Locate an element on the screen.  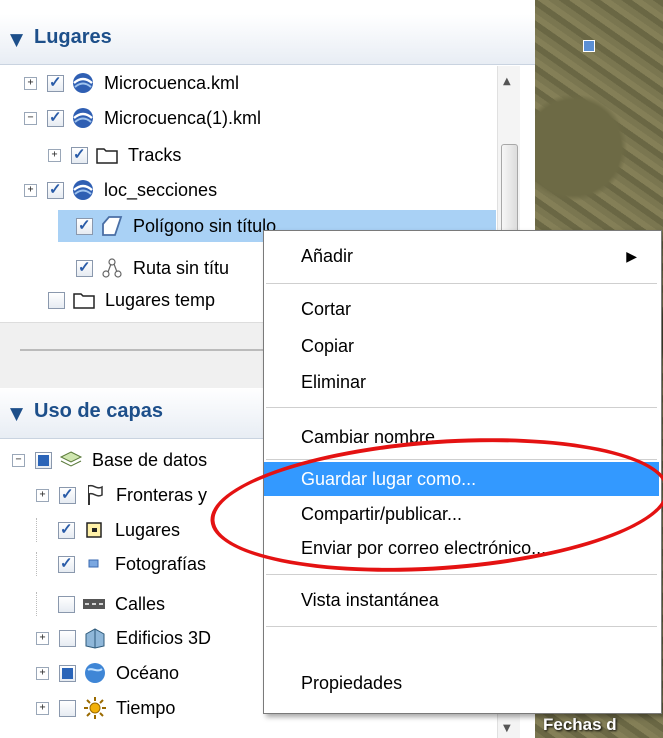
place-label-icon is located at coordinates (94, 530).